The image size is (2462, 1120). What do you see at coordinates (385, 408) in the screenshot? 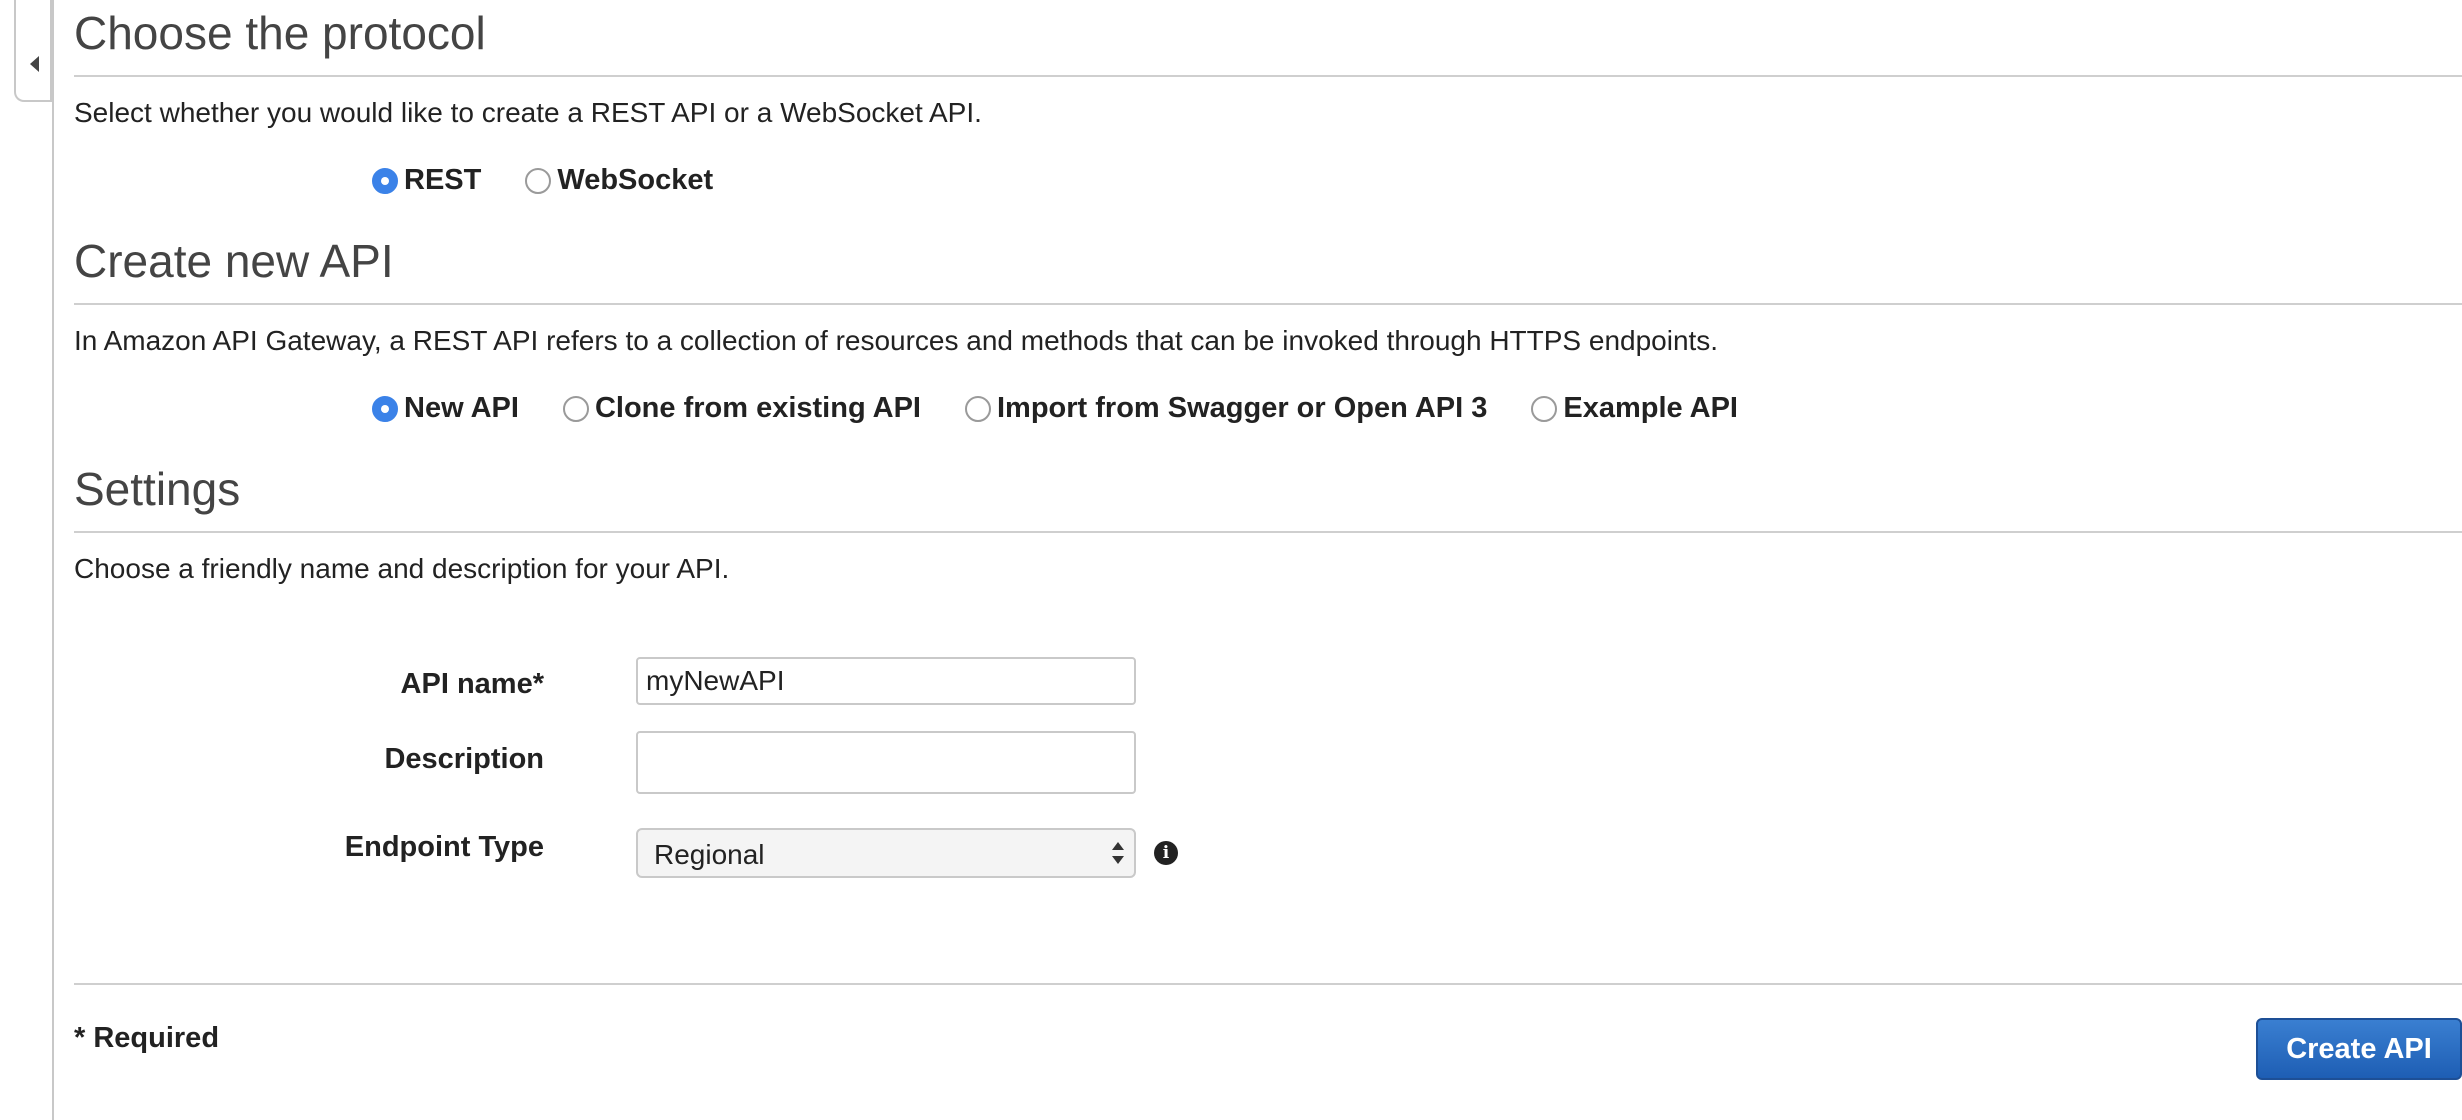
I see `radio-new-api-circle` at bounding box center [385, 408].